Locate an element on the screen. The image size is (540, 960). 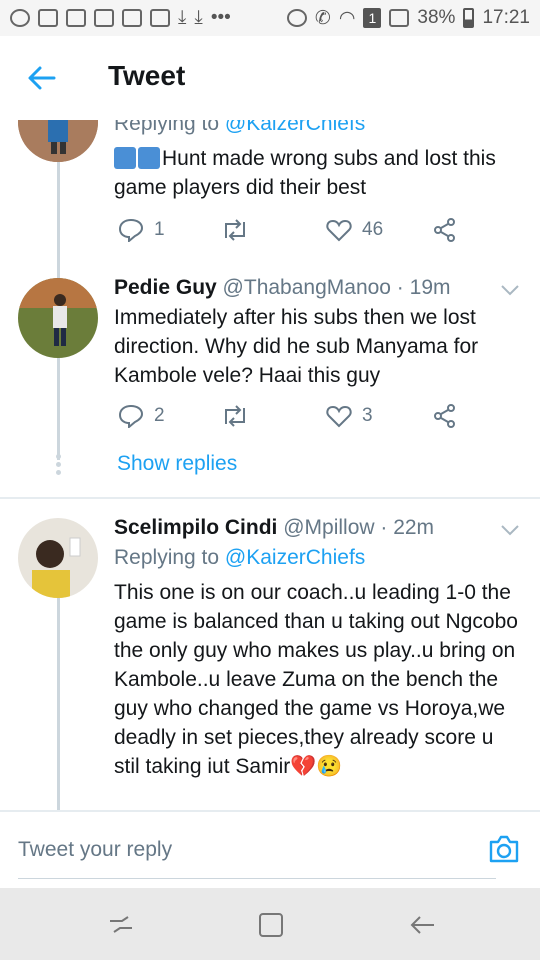
reply-action: 1 is located at coordinates (141, 230).